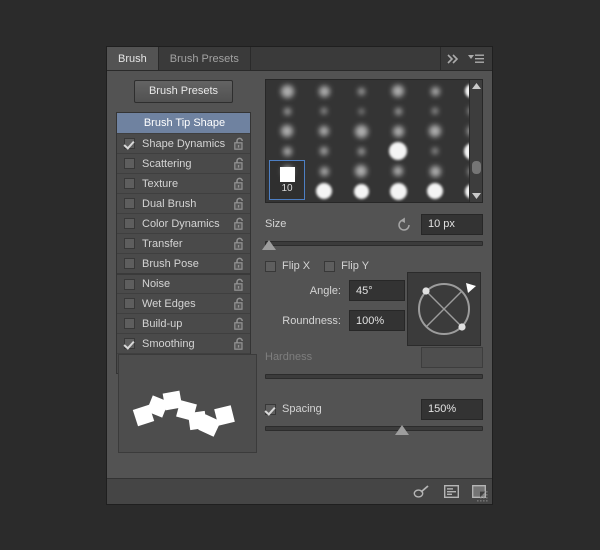  Describe the element at coordinates (183, 323) in the screenshot. I see `brush-option-build-up: Build-up` at that location.